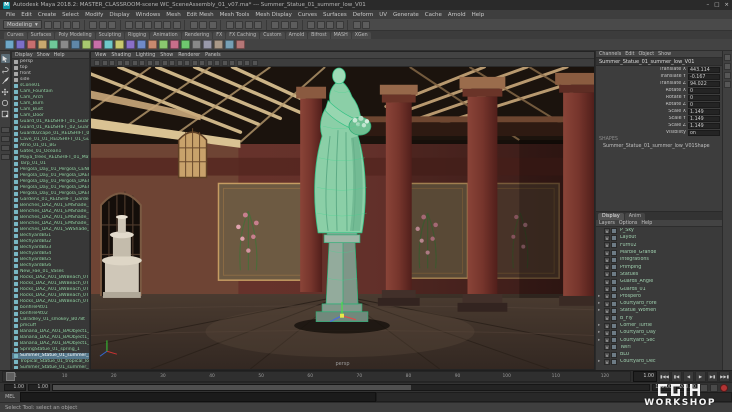 This screenshot has width=732, height=412. I want to click on move-tool-button, so click(5, 91).